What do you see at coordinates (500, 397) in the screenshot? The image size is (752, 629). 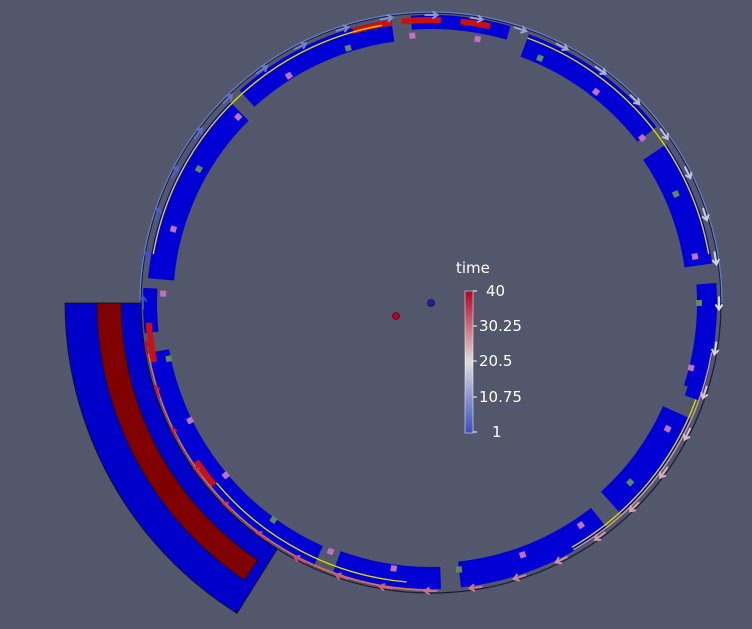 I see `legend-label-1: 10.75` at bounding box center [500, 397].